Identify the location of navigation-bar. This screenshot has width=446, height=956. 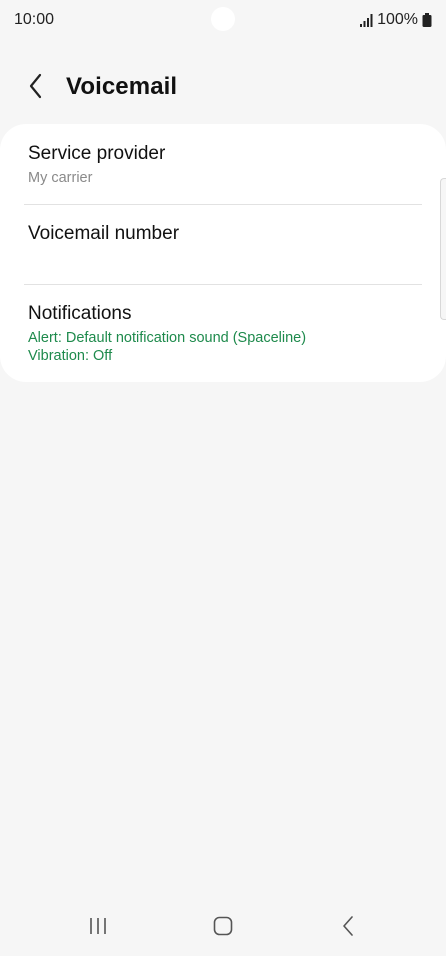
(223, 928).